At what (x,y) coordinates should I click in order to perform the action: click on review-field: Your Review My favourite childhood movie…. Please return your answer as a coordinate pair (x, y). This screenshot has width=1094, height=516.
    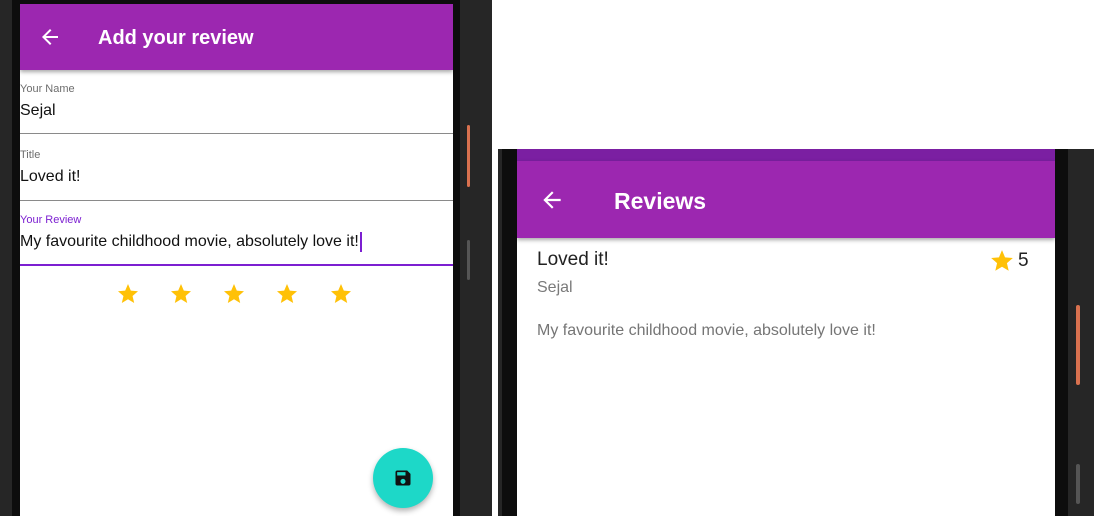
    Looking at the image, I should click on (236, 235).